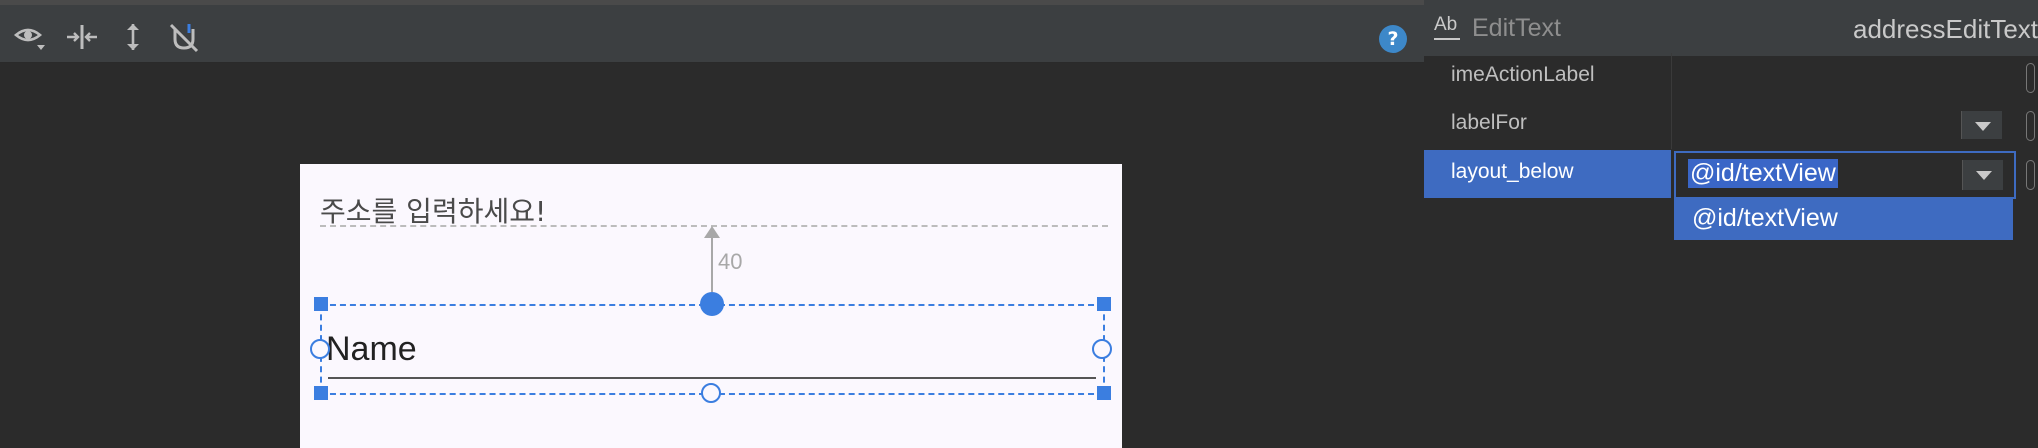 Image resolution: width=2038 pixels, height=448 pixels. What do you see at coordinates (1489, 122) in the screenshot?
I see `property-name: labelFor` at bounding box center [1489, 122].